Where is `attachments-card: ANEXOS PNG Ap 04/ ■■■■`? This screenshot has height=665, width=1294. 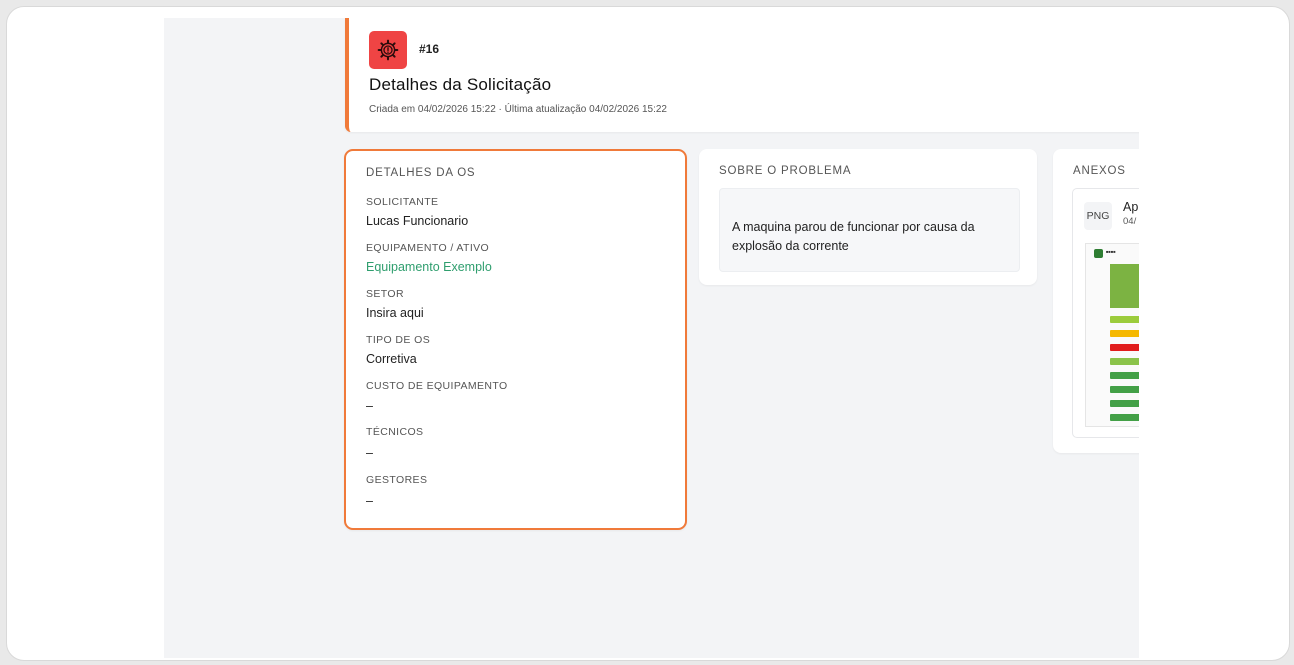 attachments-card: ANEXOS PNG Ap 04/ ■■■■ is located at coordinates (1096, 301).